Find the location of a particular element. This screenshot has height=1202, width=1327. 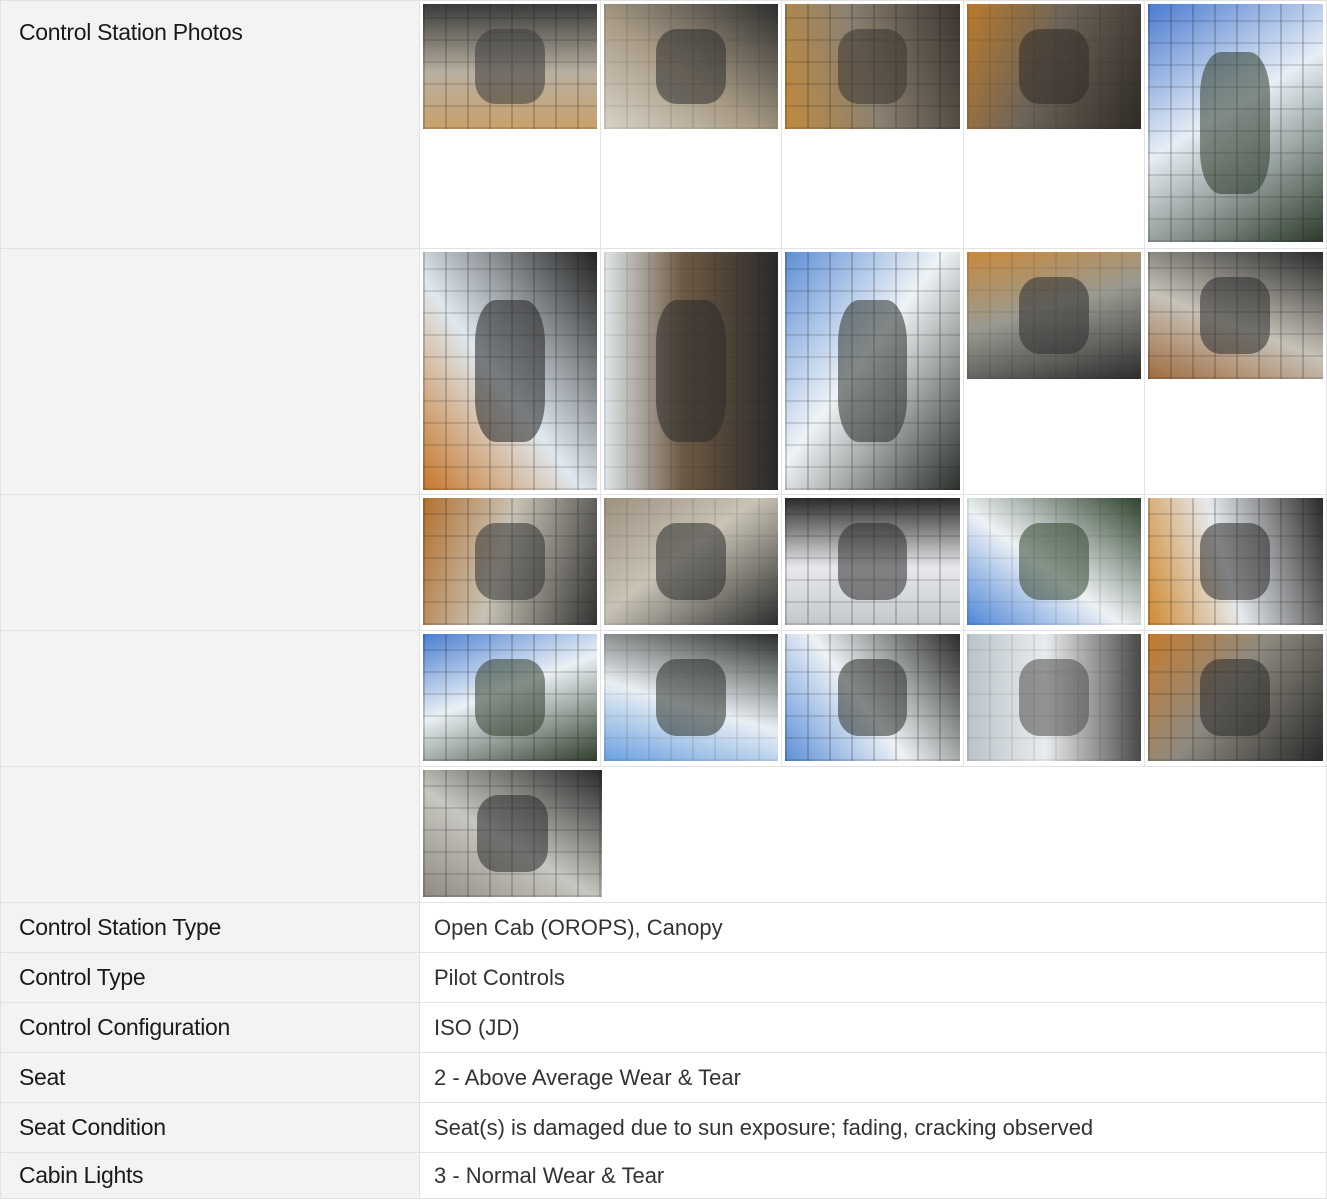

detail-row-control-configuration: Control Configuration ISO (JD) is located at coordinates (663, 1027).